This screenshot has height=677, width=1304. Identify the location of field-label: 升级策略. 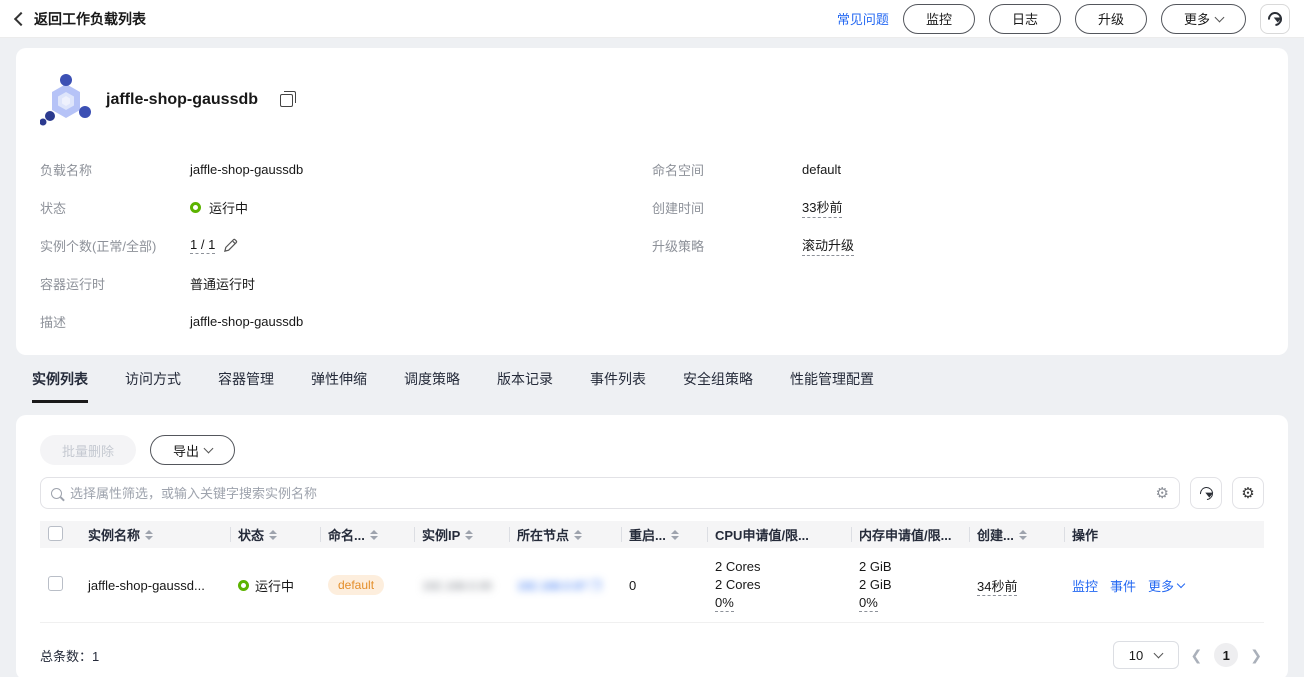
(678, 246).